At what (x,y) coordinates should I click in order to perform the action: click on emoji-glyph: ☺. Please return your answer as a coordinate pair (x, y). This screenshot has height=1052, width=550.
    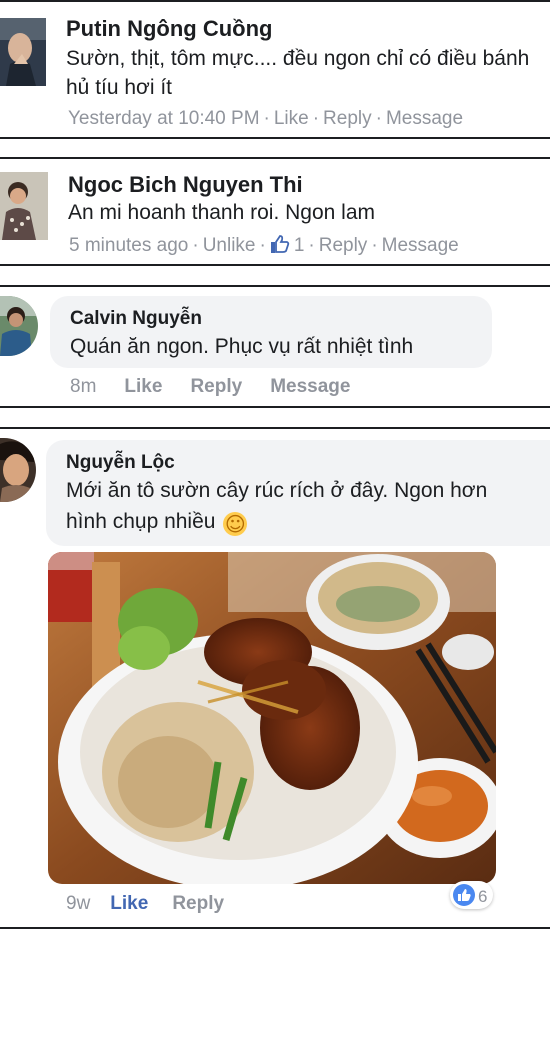
    Looking at the image, I should click on (235, 524).